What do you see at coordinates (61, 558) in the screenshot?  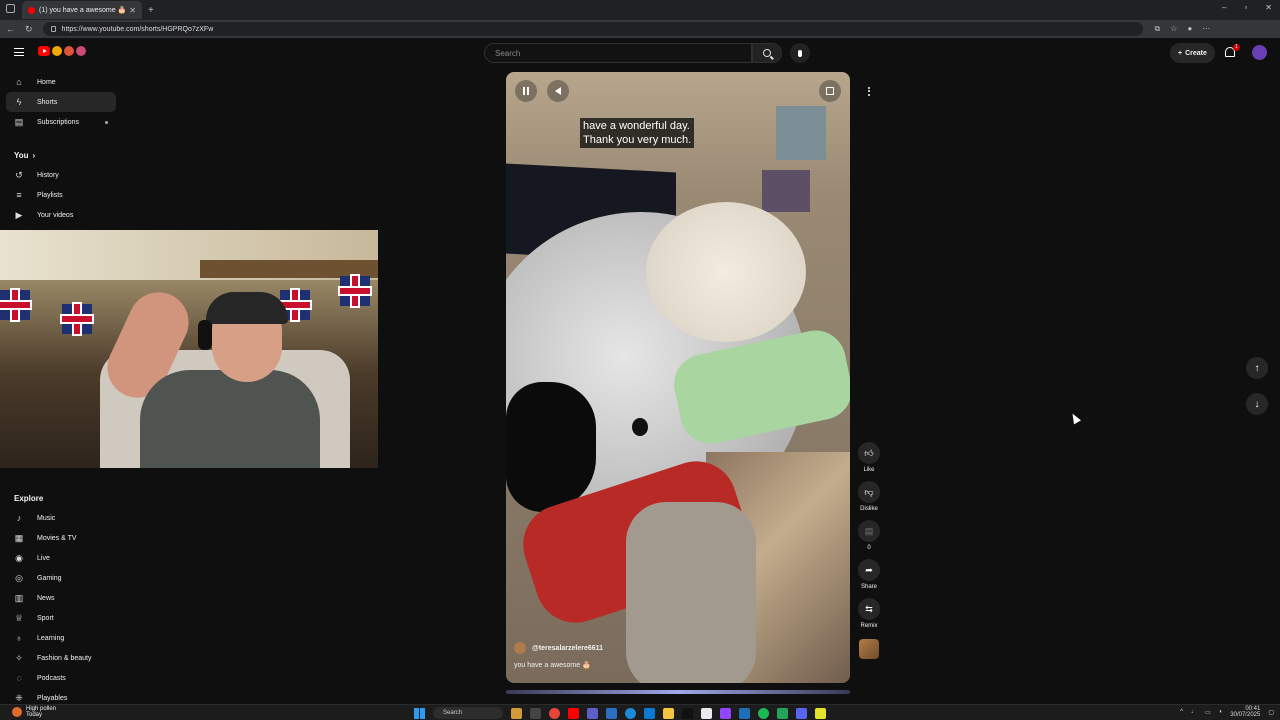 I see `sidebar-item-live: ◉ Live` at bounding box center [61, 558].